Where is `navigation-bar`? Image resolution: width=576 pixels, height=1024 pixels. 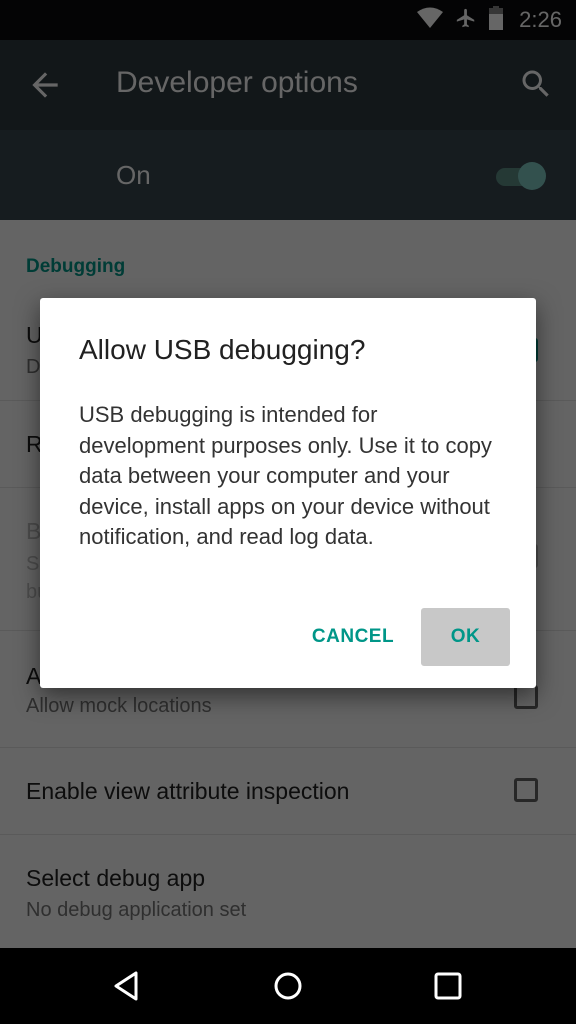 navigation-bar is located at coordinates (288, 986).